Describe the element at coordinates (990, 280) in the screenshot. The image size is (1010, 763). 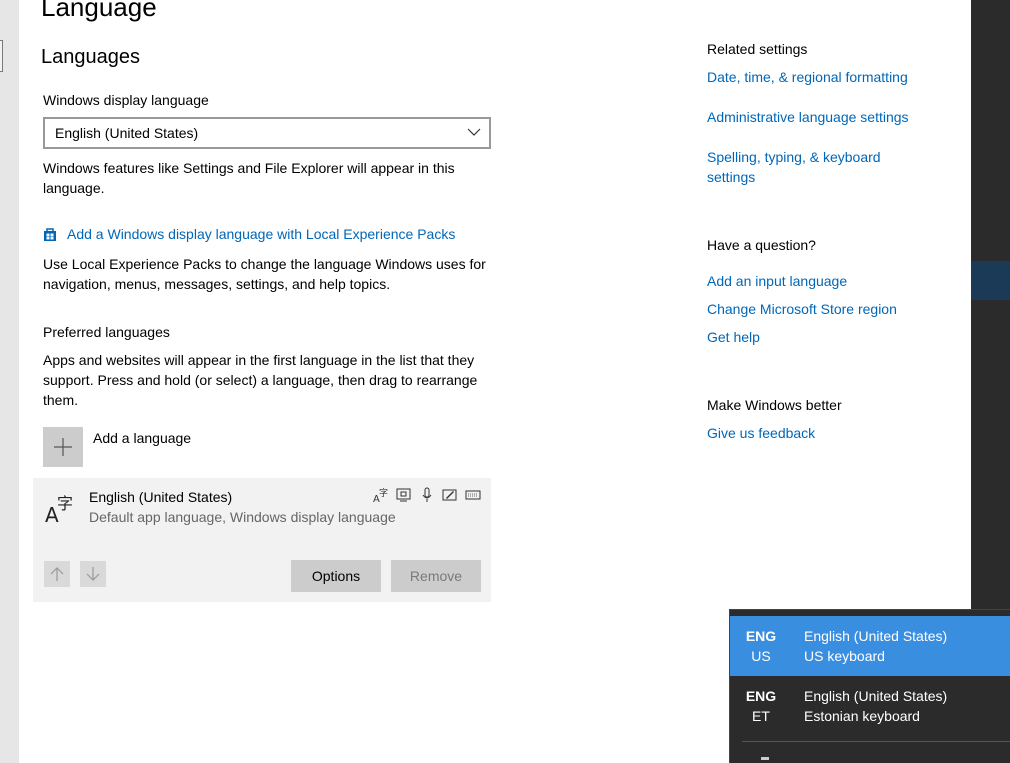
I see `background-selected-item` at that location.